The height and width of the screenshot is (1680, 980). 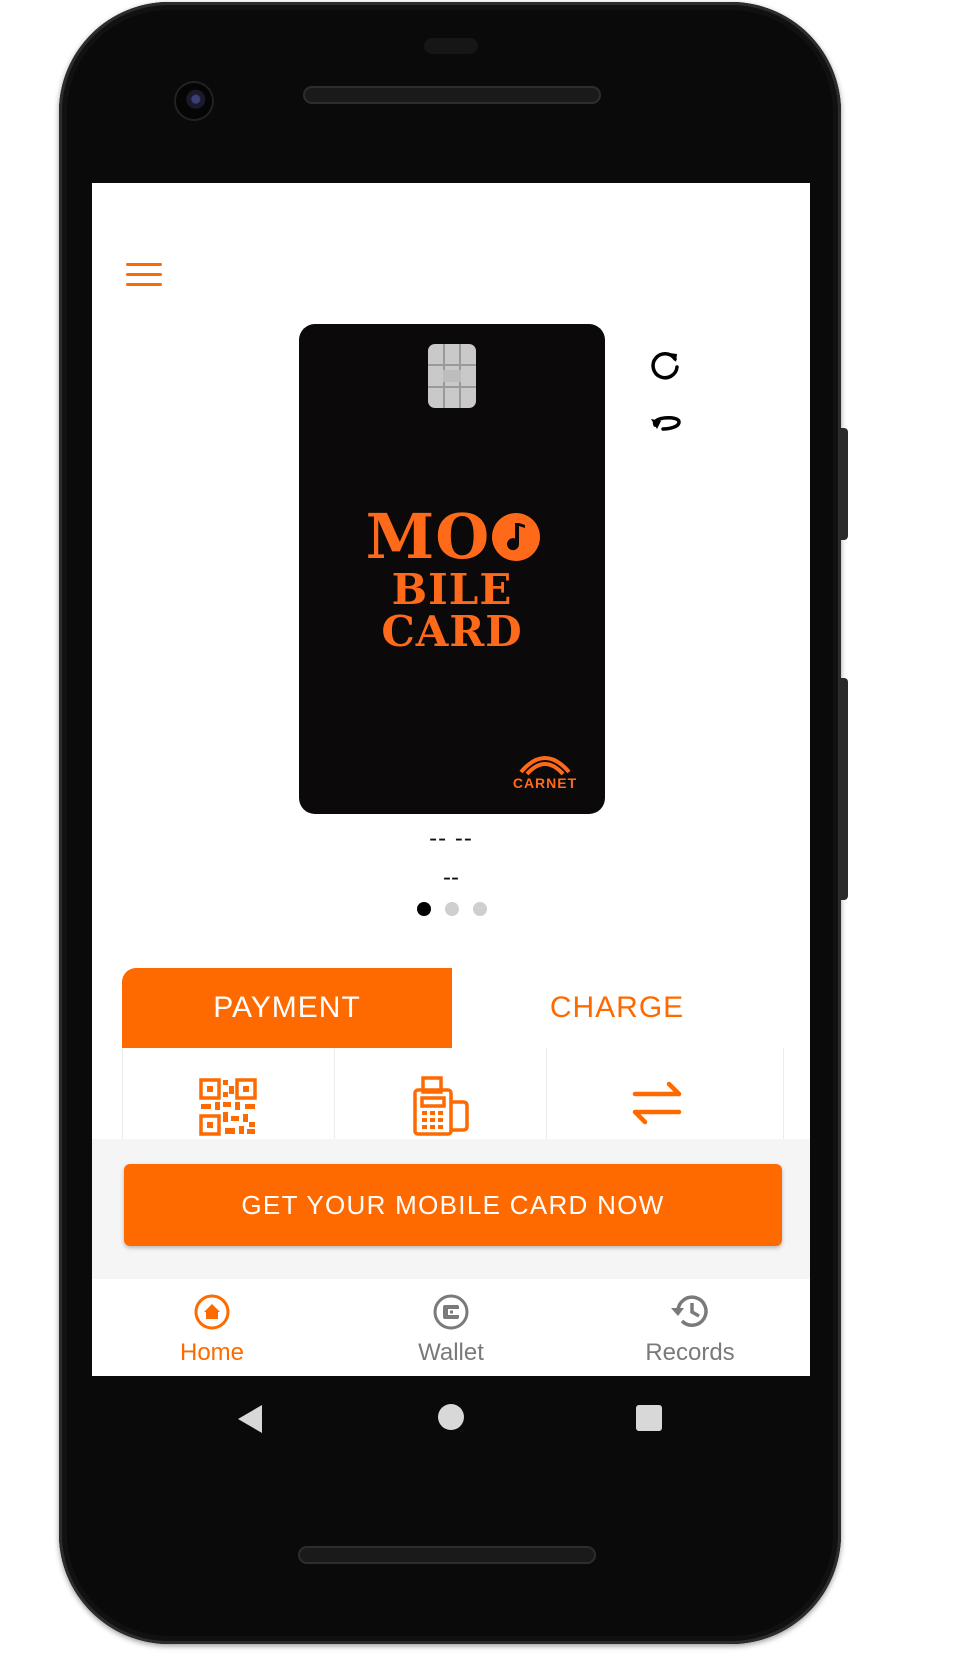 What do you see at coordinates (451, 46) in the screenshot?
I see `earpiece` at bounding box center [451, 46].